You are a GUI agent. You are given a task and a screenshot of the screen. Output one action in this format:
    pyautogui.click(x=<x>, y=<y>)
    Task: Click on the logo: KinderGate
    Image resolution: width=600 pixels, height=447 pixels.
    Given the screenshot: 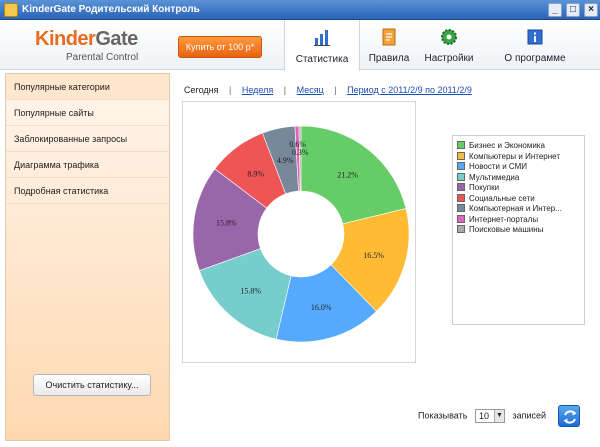 What is the action you would take?
    pyautogui.click(x=86, y=39)
    